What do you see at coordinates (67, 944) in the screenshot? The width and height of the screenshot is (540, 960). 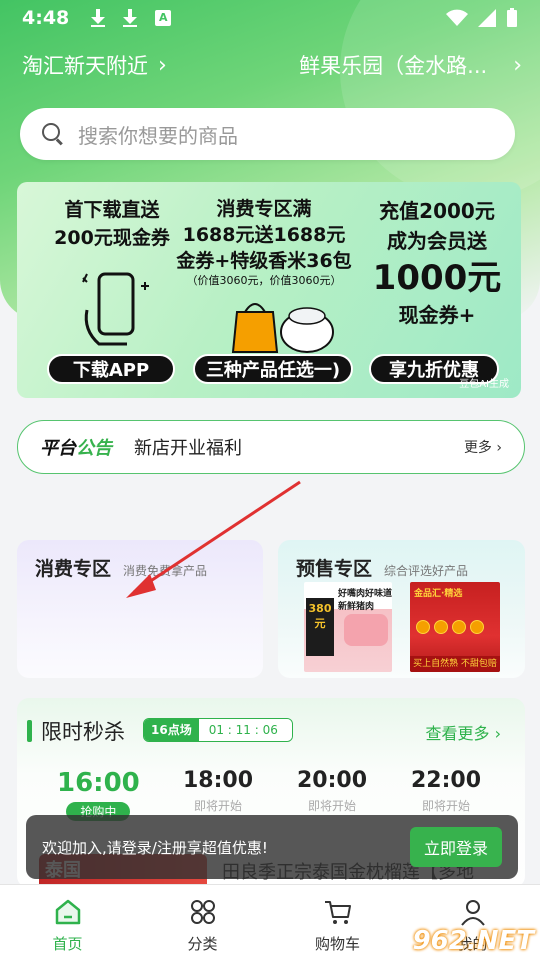 I see `tab-label: 首页` at bounding box center [67, 944].